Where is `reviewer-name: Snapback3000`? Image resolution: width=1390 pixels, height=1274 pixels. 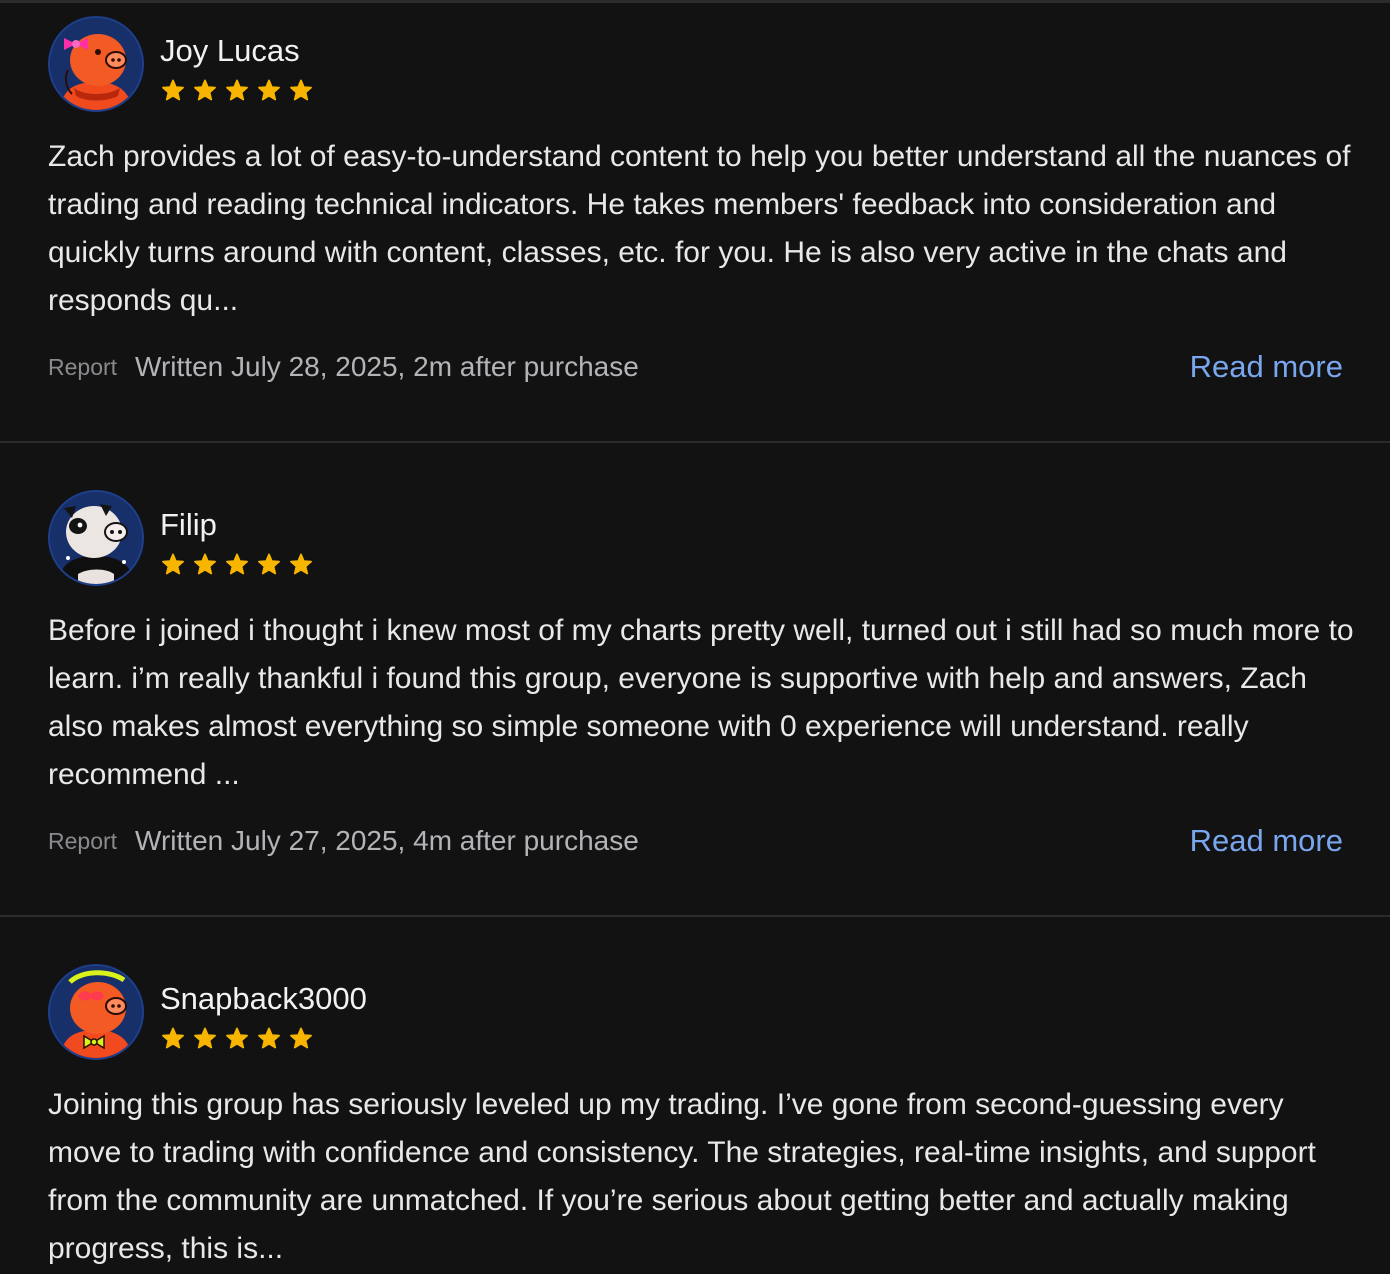 reviewer-name: Snapback3000 is located at coordinates (263, 998).